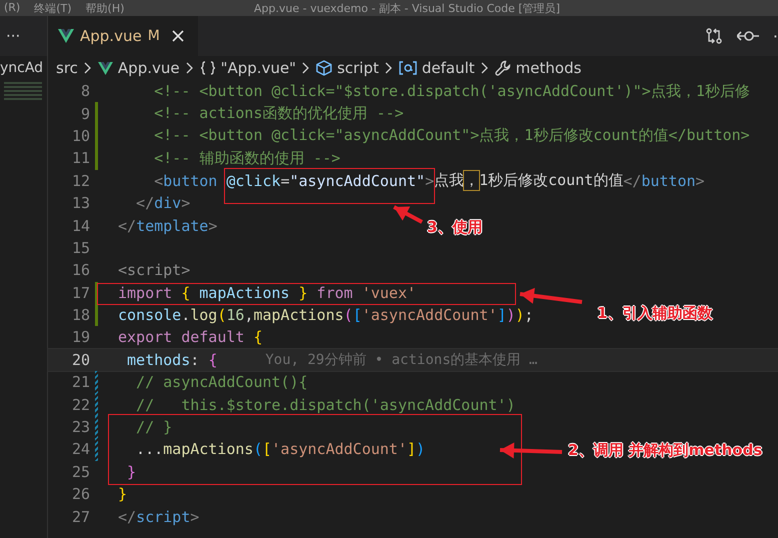 Image resolution: width=778 pixels, height=538 pixels. I want to click on line-number: 21, so click(80, 382).